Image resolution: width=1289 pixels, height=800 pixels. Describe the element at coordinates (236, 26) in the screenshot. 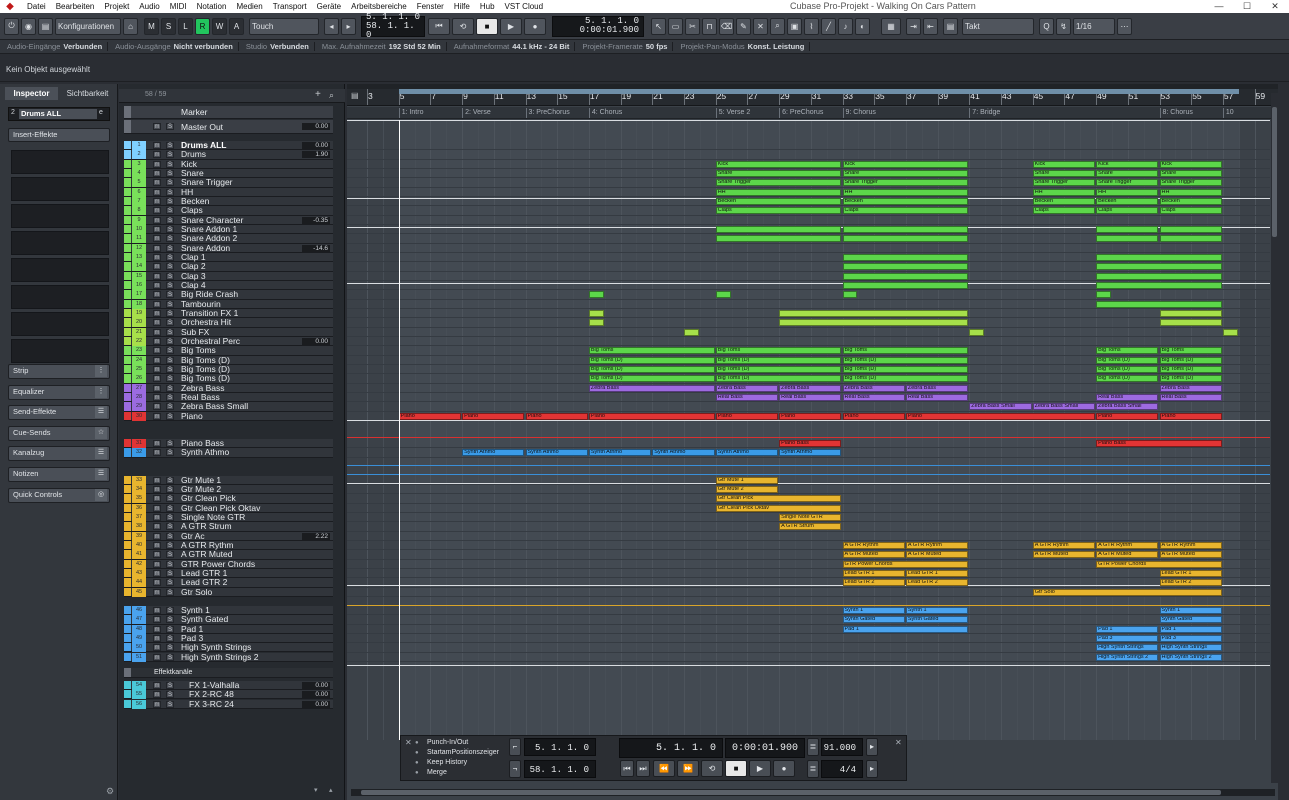

I see `a-button: A` at that location.